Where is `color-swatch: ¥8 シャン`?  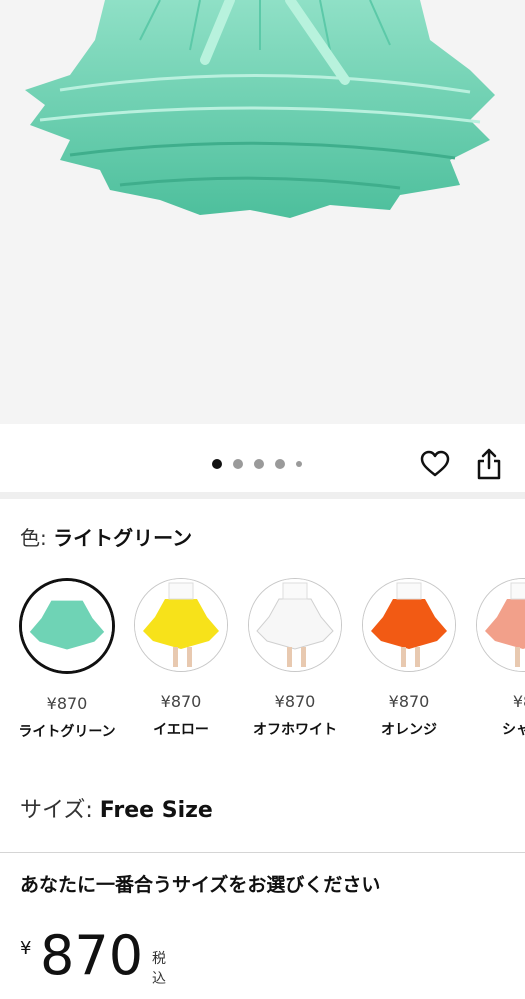 color-swatch: ¥8 シャン is located at coordinates (495, 658).